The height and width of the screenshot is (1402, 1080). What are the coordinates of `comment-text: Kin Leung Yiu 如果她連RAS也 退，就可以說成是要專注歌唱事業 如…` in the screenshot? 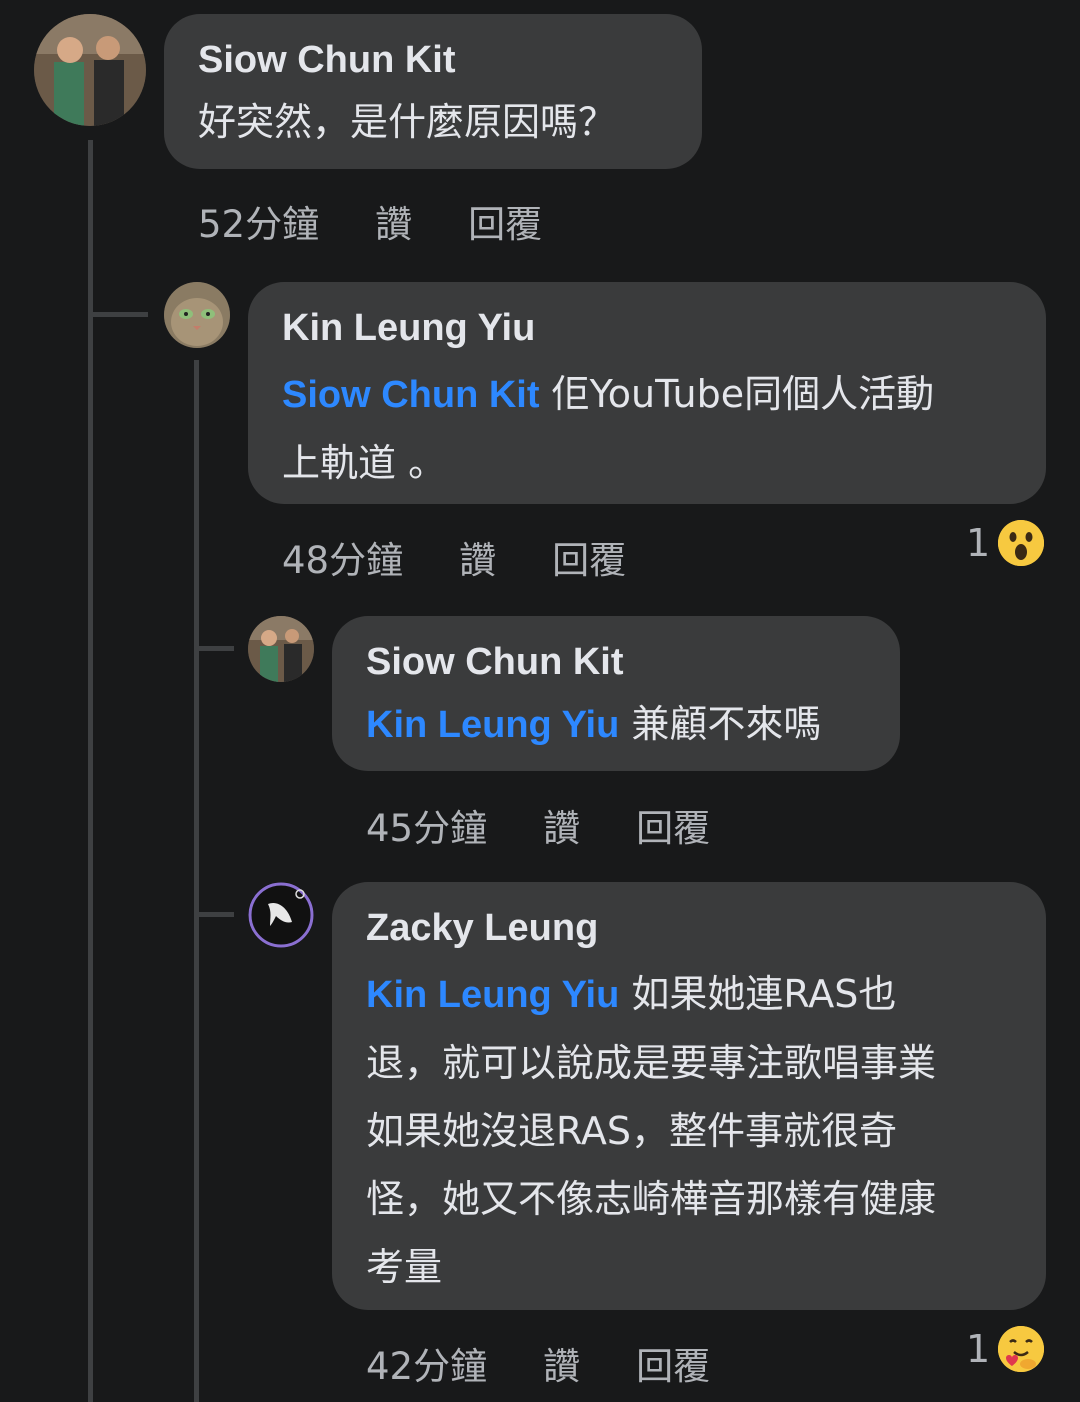 It's located at (689, 1130).